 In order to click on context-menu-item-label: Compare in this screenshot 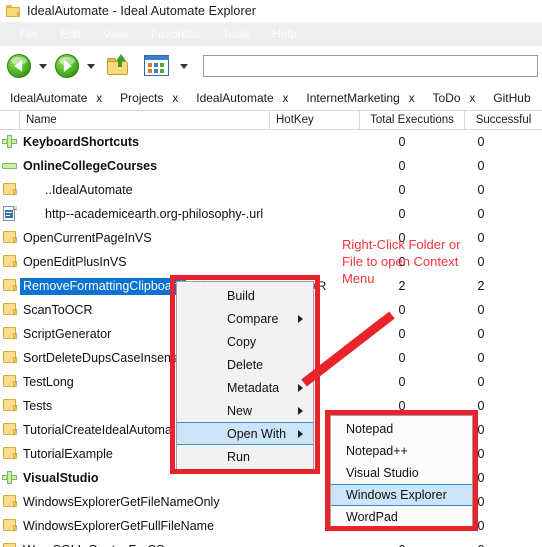, I will do `click(253, 318)`.